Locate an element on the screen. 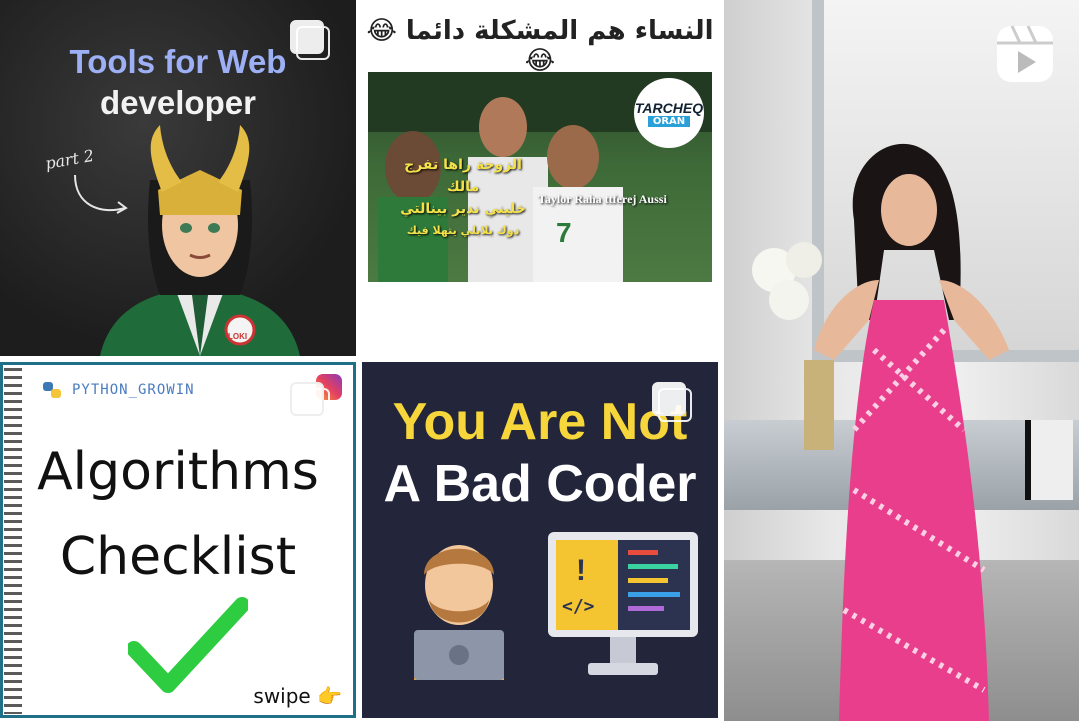 This screenshot has width=1079, height=721. checklist-title-line1: Algorithms is located at coordinates (178, 472).